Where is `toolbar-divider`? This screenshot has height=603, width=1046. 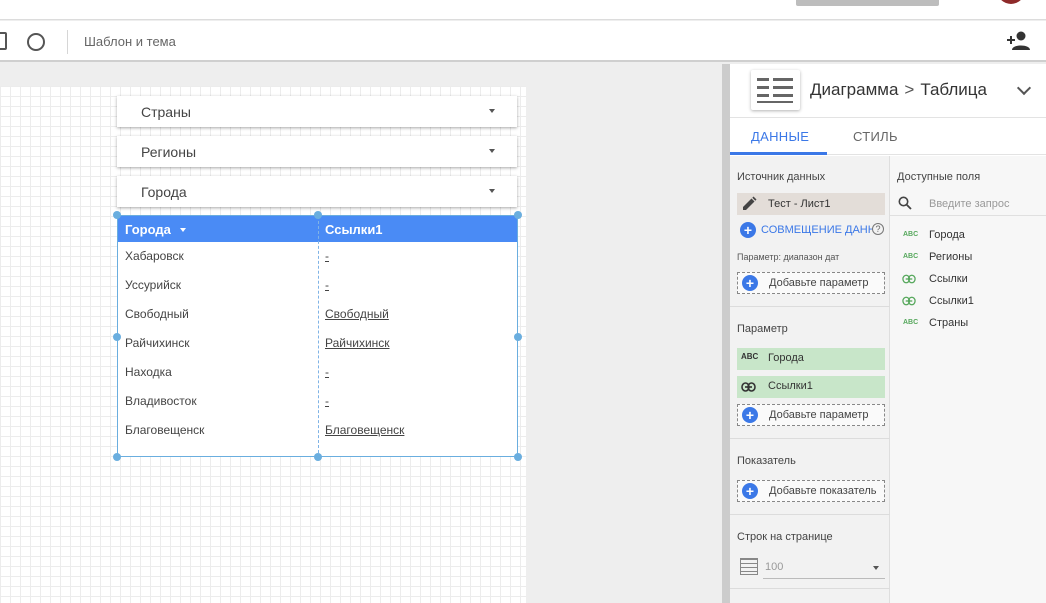 toolbar-divider is located at coordinates (67, 42).